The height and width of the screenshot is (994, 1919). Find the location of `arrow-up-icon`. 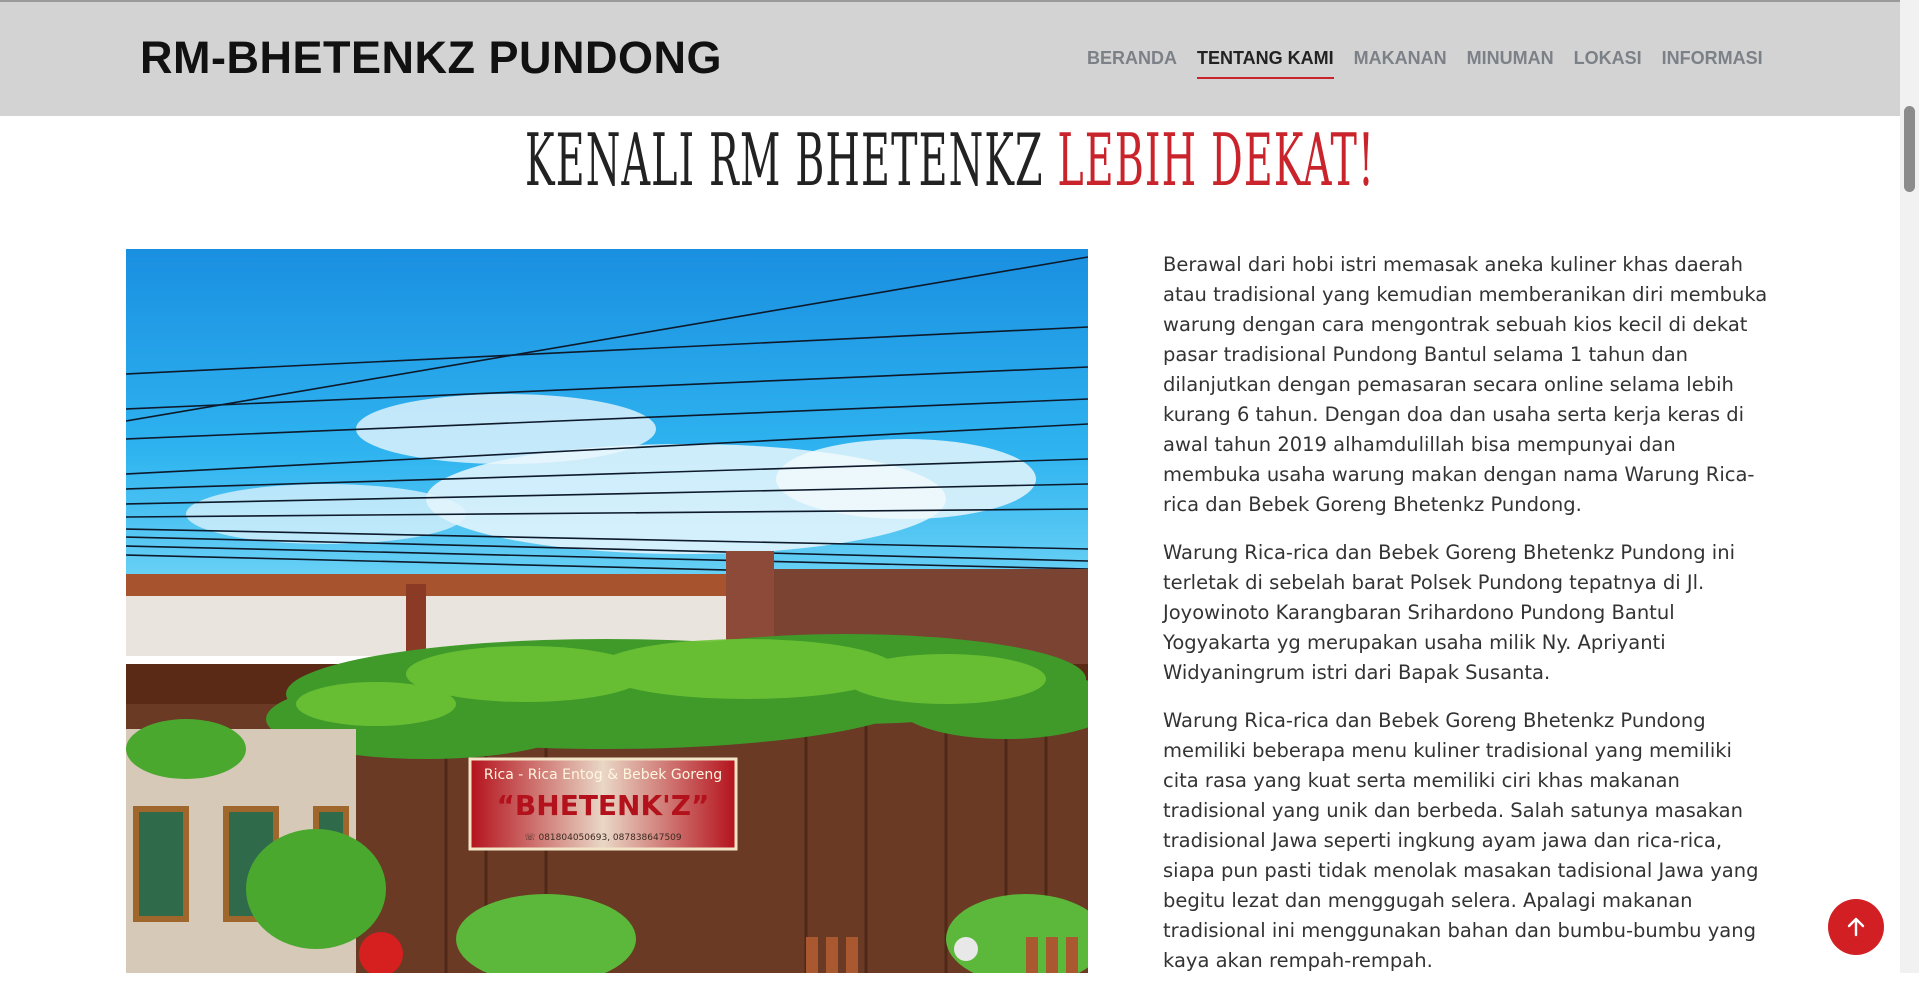

arrow-up-icon is located at coordinates (1856, 927).